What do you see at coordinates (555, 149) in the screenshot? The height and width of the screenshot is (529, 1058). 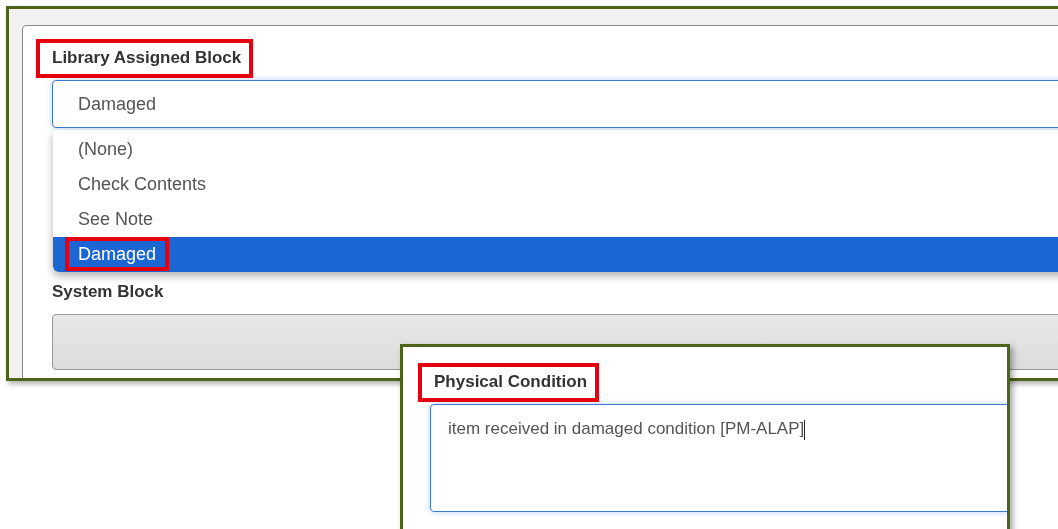 I see `dropdown-option: (None)` at bounding box center [555, 149].